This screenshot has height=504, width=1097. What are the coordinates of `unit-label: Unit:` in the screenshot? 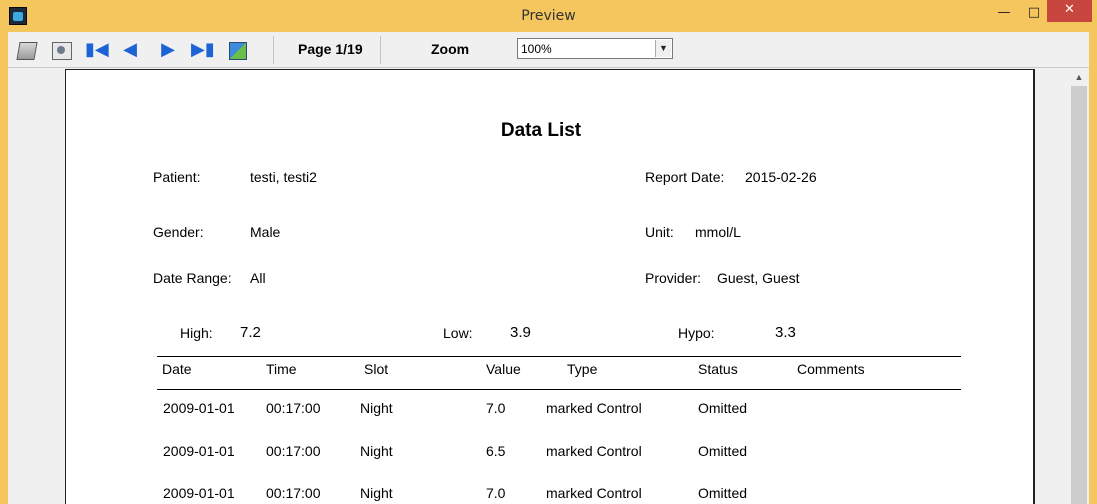 It's located at (659, 232).